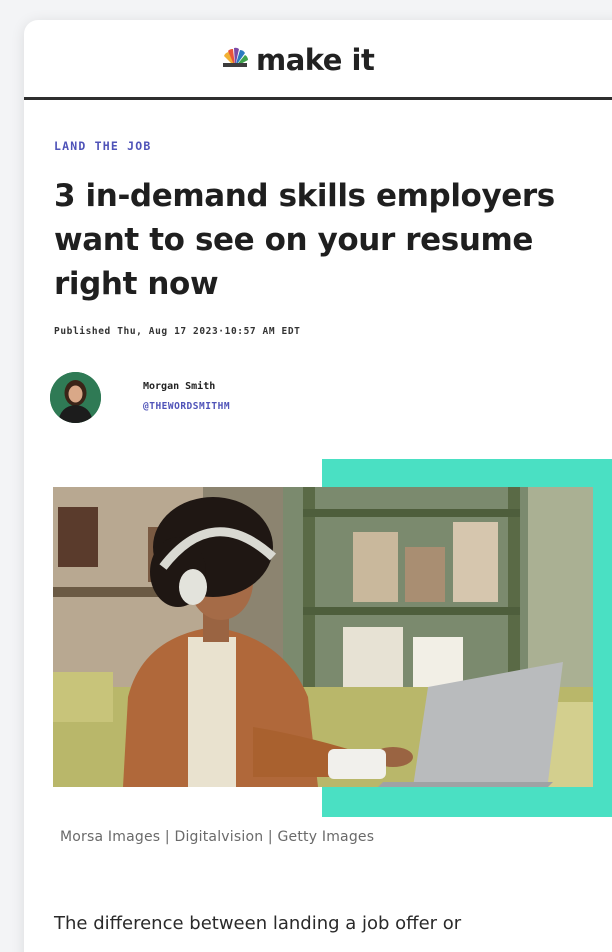  What do you see at coordinates (75, 397) in the screenshot?
I see `author-avatar` at bounding box center [75, 397].